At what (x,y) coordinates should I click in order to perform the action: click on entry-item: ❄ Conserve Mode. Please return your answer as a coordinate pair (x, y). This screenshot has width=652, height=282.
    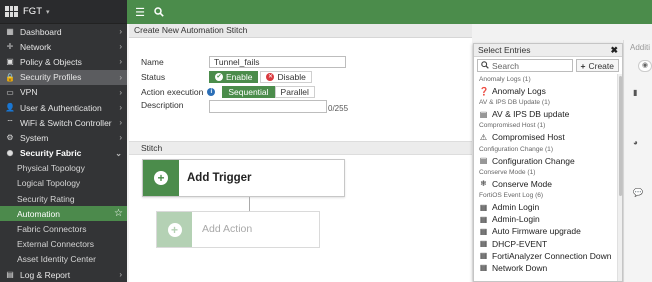
    Looking at the image, I should click on (550, 184).